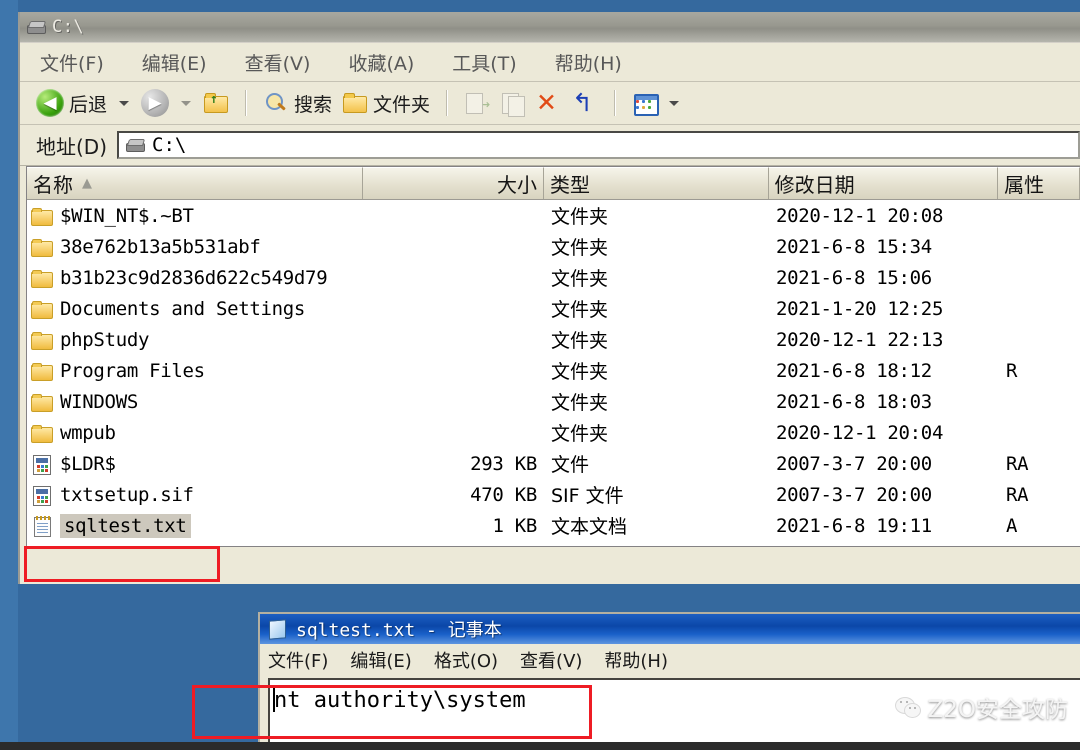 This screenshot has width=1080, height=750. Describe the element at coordinates (381, 62) in the screenshot. I see `menu-item-favorites: 收藏(A)` at that location.